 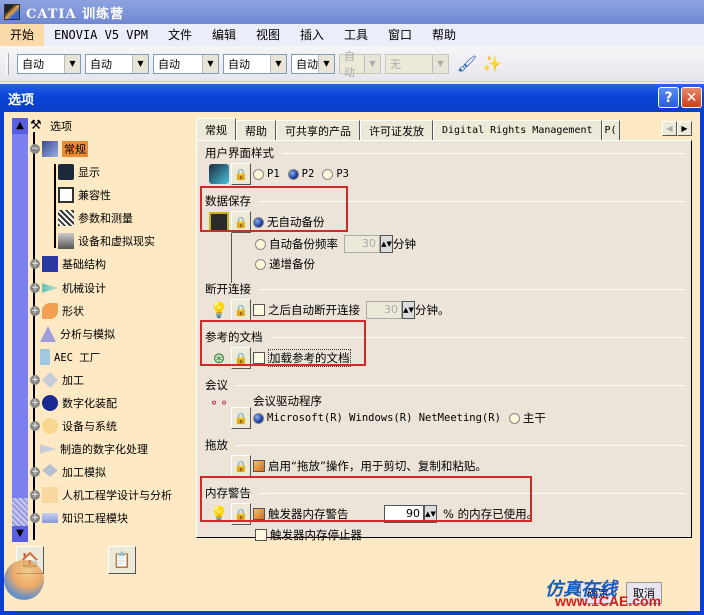 I want to click on menu-bar: 开始 ENOVIA V5 VPM 文件 编辑 视图 插入 工具 窗口 帮助, so click(x=352, y=35).